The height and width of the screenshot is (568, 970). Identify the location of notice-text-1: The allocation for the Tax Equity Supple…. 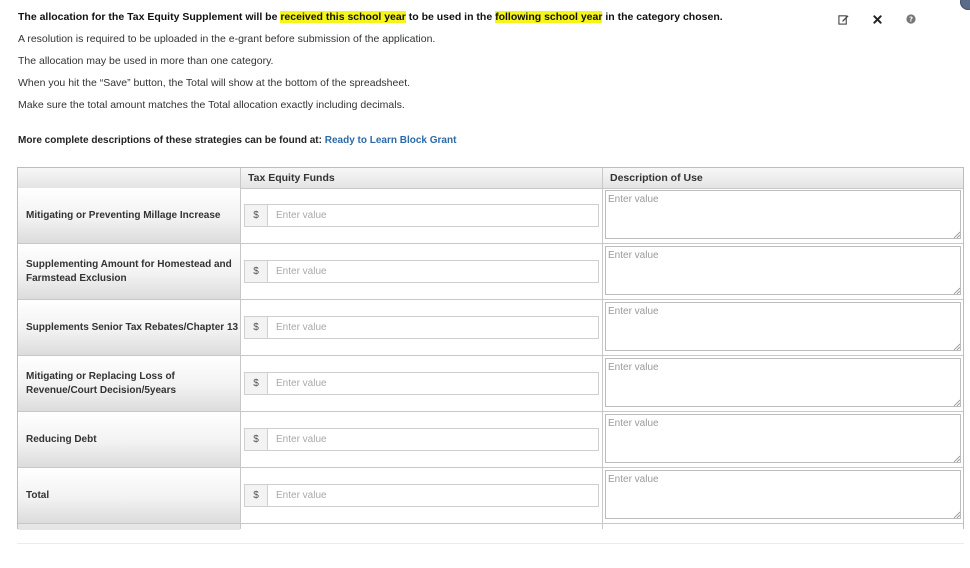
(149, 17).